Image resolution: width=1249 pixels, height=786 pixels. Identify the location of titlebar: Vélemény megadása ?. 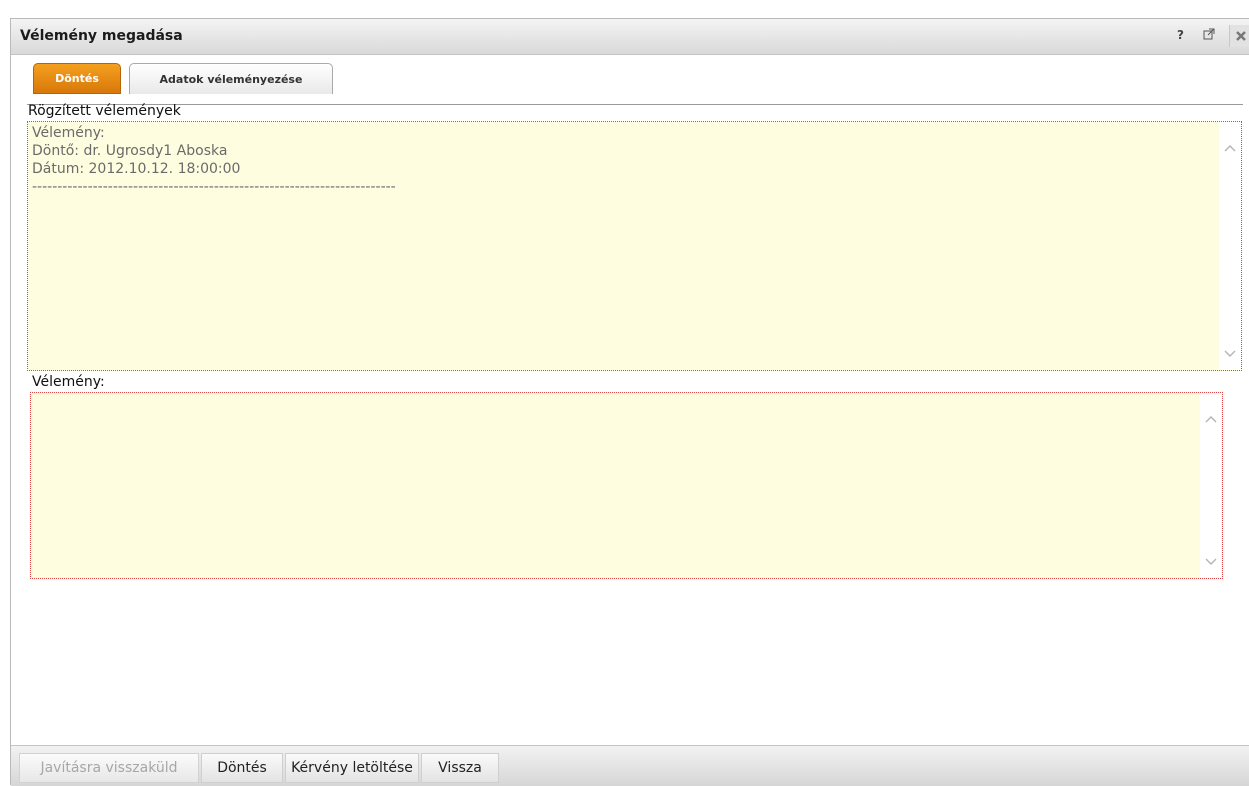
(630, 37).